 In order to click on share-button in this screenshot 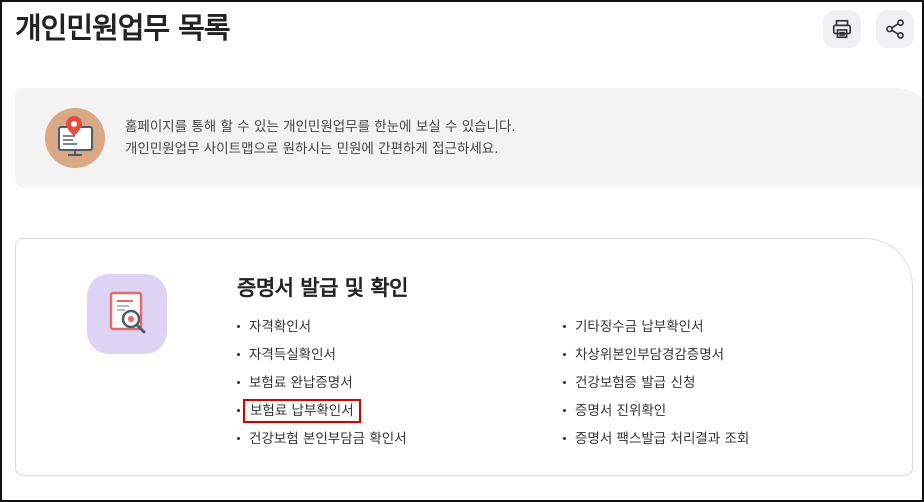, I will do `click(895, 29)`.